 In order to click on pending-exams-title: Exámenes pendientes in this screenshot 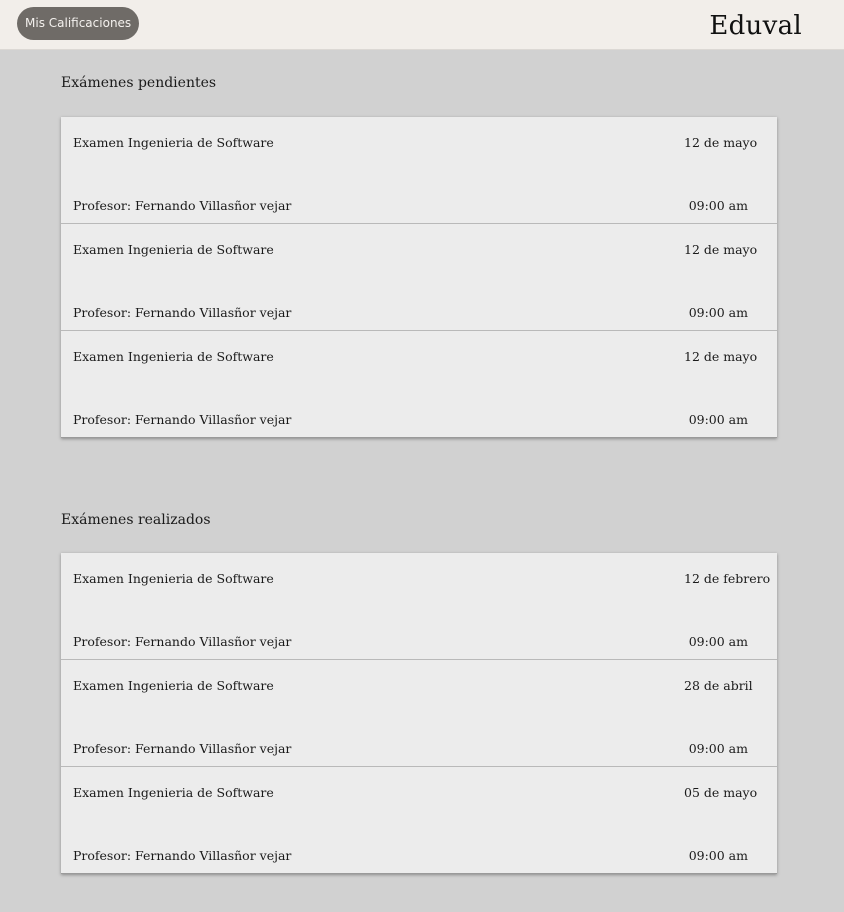, I will do `click(139, 83)`.